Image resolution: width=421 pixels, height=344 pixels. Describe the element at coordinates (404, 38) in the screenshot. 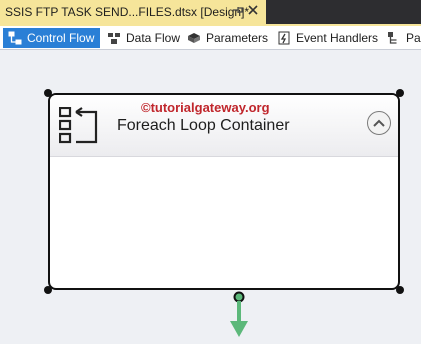

I see `tab-package-explorer: Pac` at that location.